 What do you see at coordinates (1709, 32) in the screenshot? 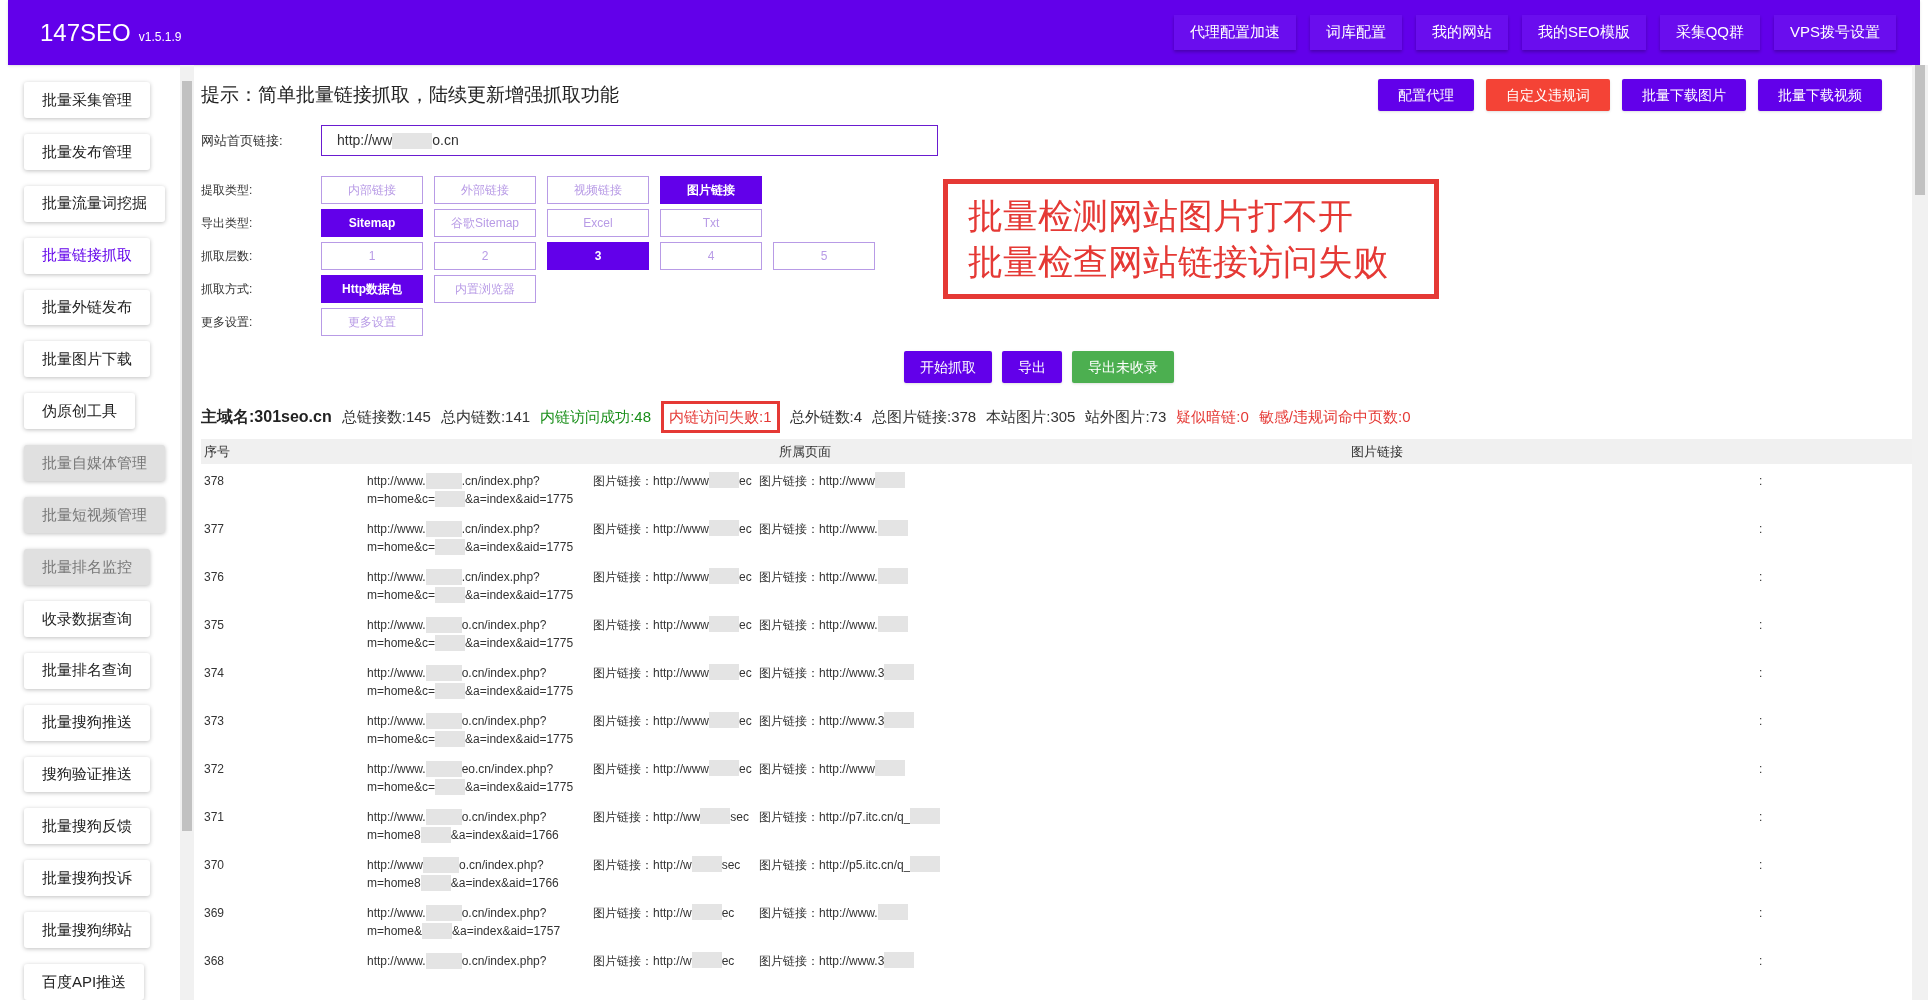
I see `nav-button: 采集QQ群` at bounding box center [1709, 32].